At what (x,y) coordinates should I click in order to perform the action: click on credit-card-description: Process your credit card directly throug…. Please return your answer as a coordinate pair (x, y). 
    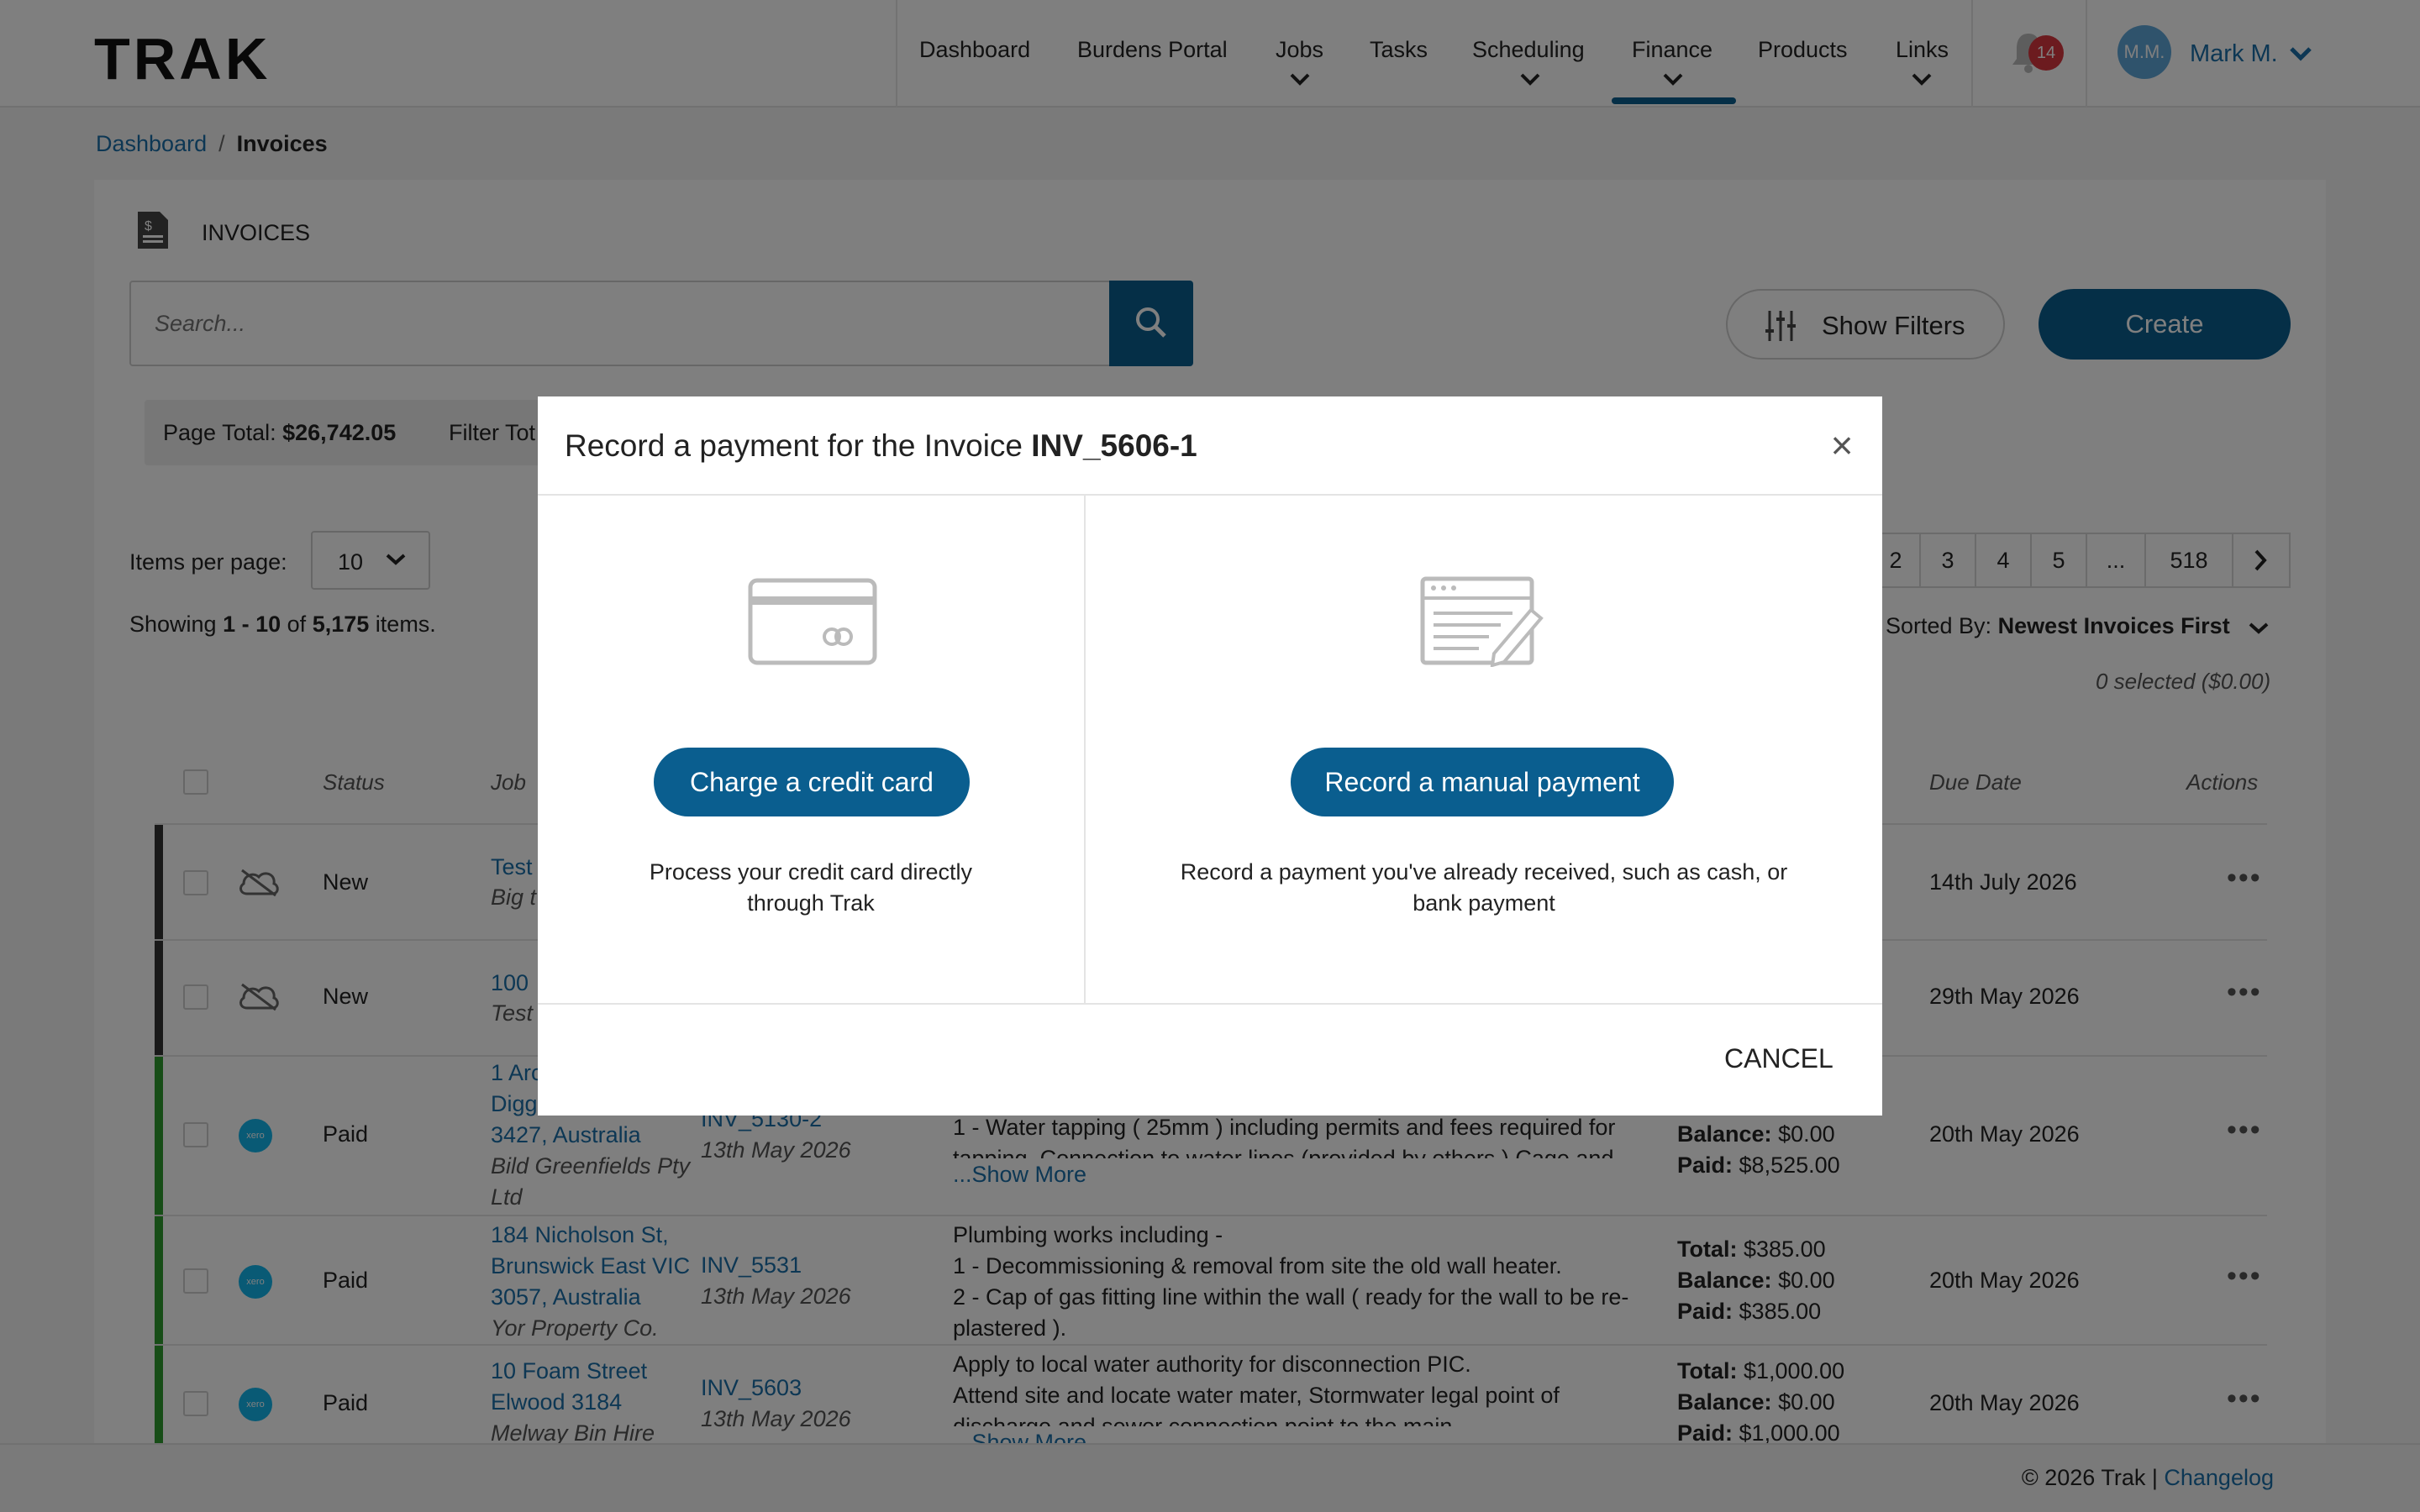
    Looking at the image, I should click on (811, 888).